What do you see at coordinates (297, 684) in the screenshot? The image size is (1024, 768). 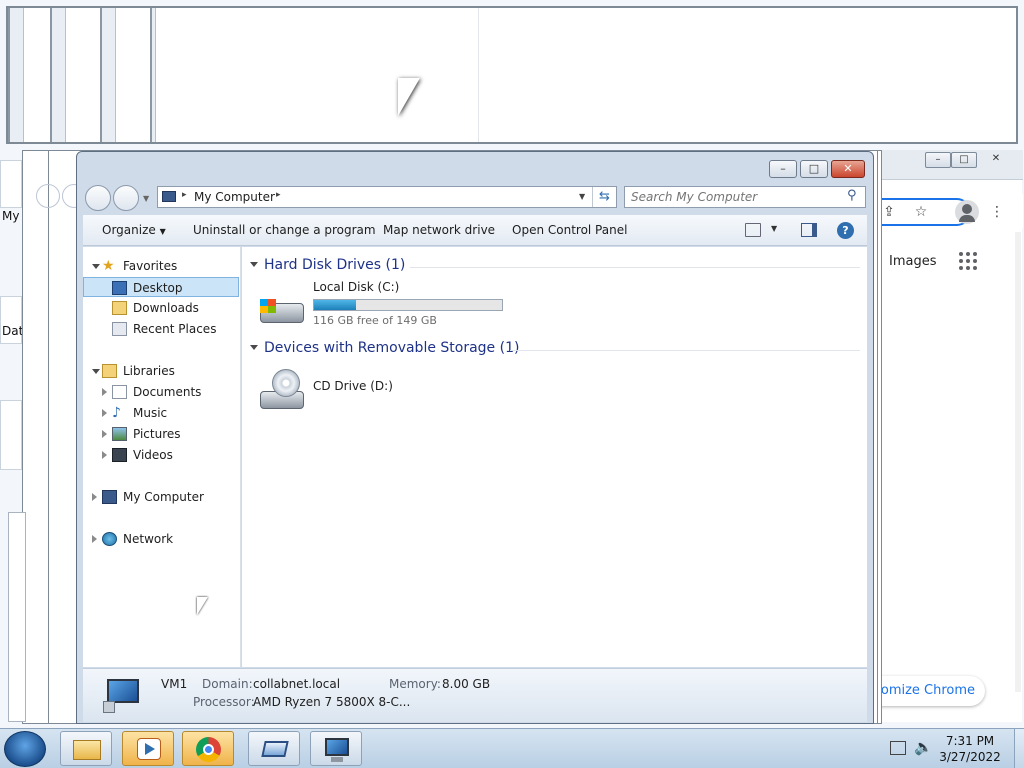 I see `domain-value: collabnet.local` at bounding box center [297, 684].